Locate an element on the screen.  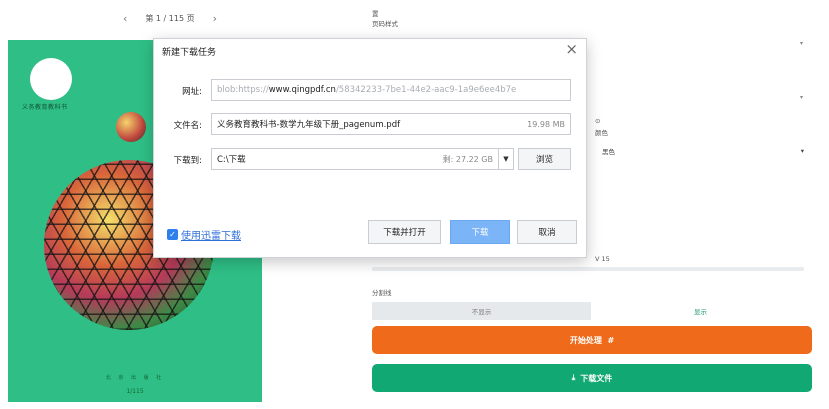
cover-circle-decoration is located at coordinates (51, 79).